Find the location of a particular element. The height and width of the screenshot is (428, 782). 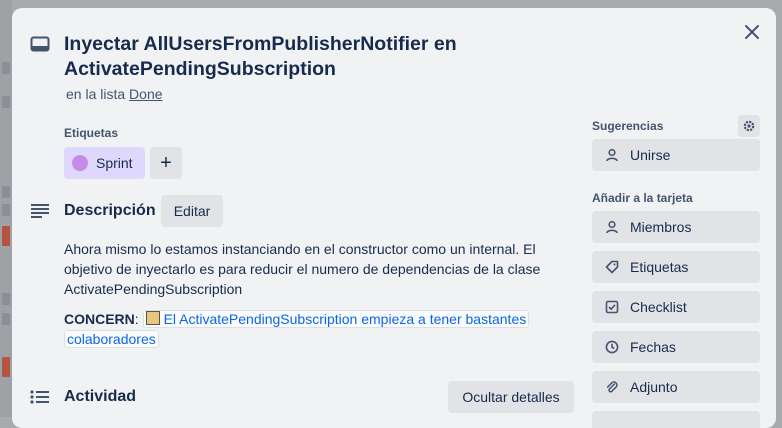

join-label: Unirse is located at coordinates (650, 155).